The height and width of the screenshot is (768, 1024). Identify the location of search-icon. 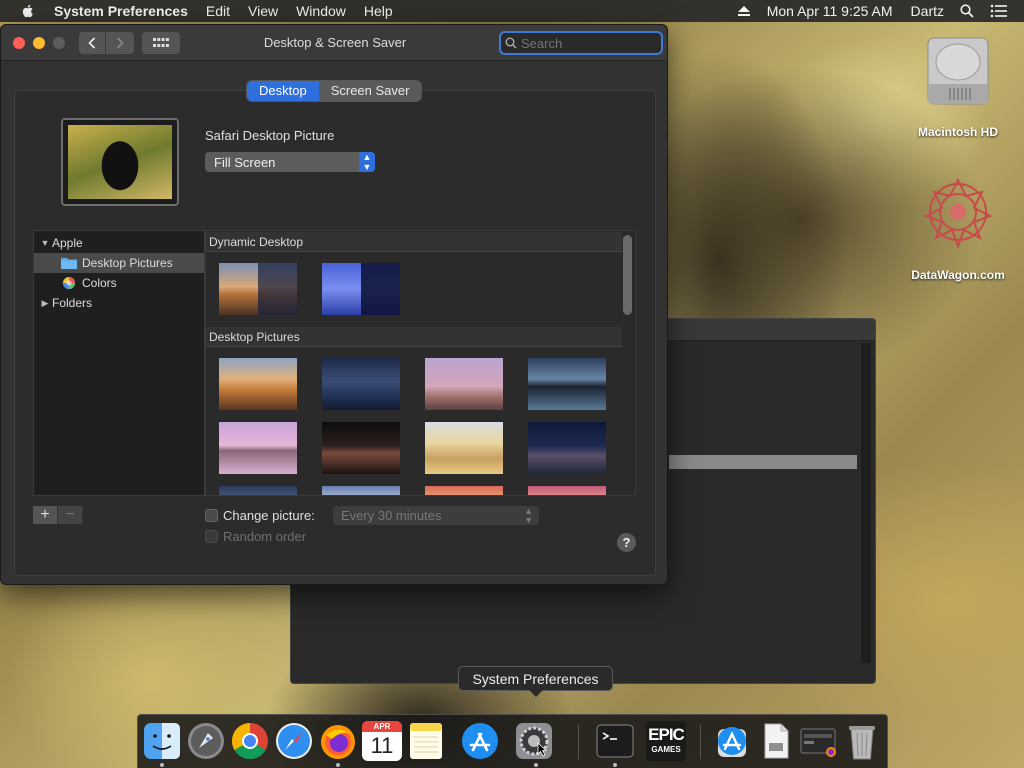
(511, 43).